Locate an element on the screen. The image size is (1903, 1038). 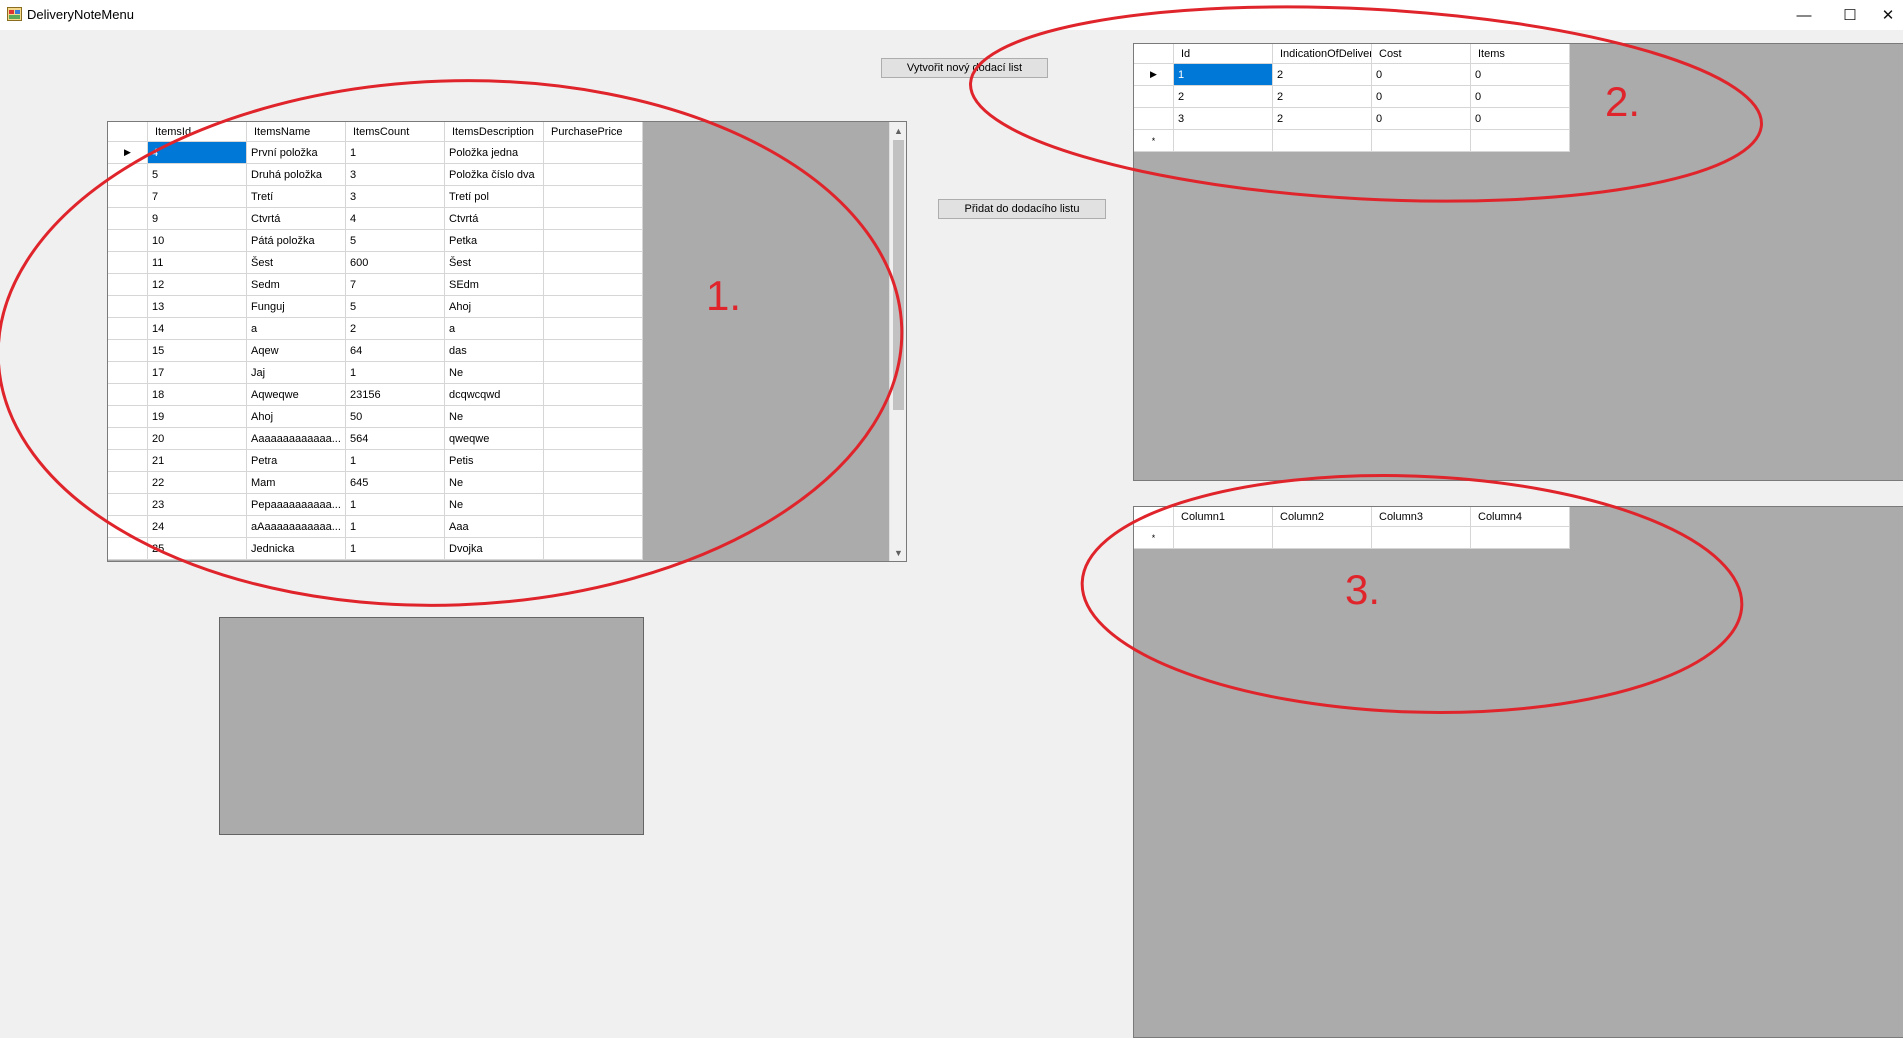
scroll-down-icon: ▼ is located at coordinates (898, 552).